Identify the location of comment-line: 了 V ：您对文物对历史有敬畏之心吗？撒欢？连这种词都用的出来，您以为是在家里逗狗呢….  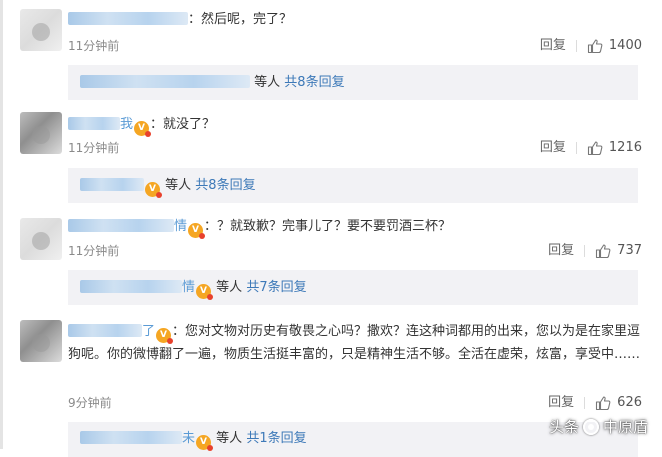
(355, 343).